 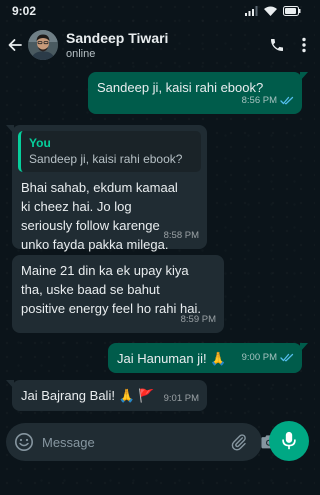 What do you see at coordinates (40, 143) in the screenshot?
I see `quote-author: You` at bounding box center [40, 143].